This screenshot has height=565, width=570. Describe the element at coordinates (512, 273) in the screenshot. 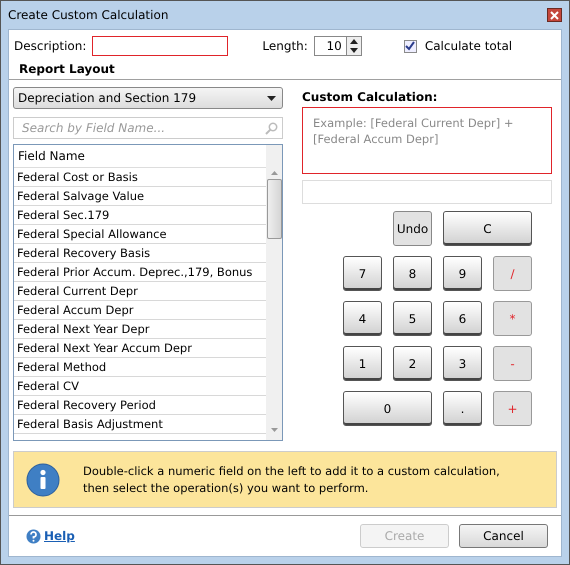

I see `keypad-button: /` at that location.